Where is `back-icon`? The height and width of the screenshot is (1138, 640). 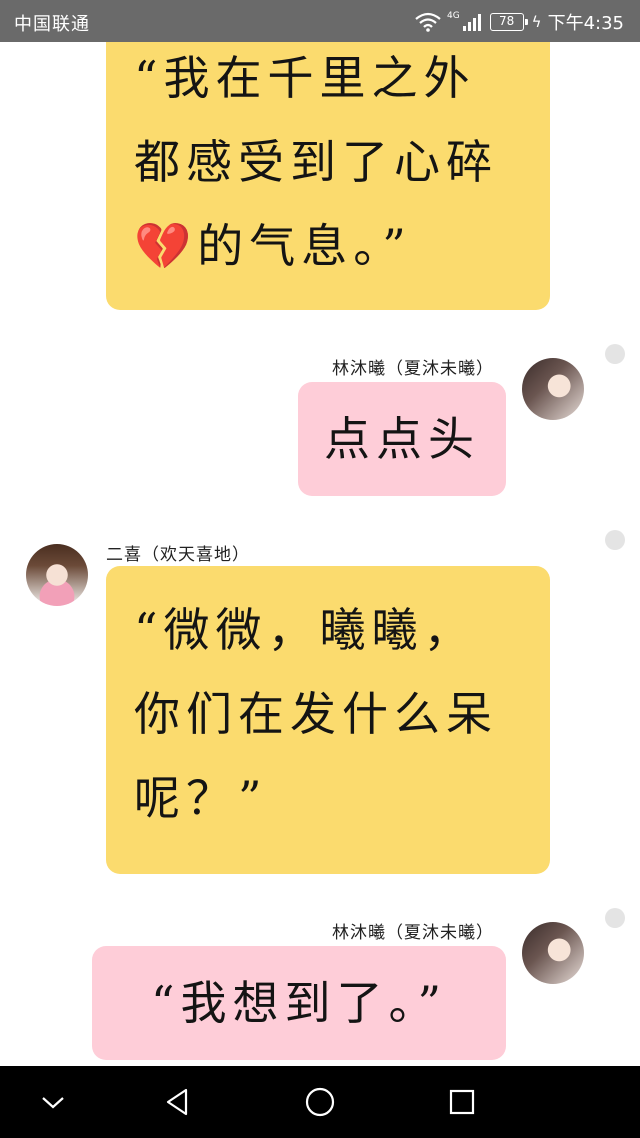 back-icon is located at coordinates (177, 1102).